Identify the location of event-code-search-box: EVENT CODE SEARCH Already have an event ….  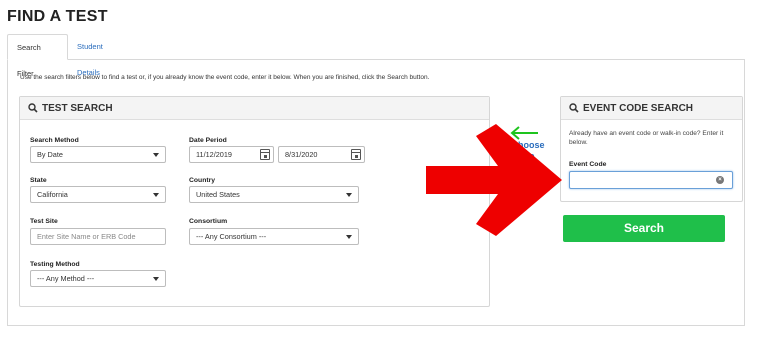
(651, 149).